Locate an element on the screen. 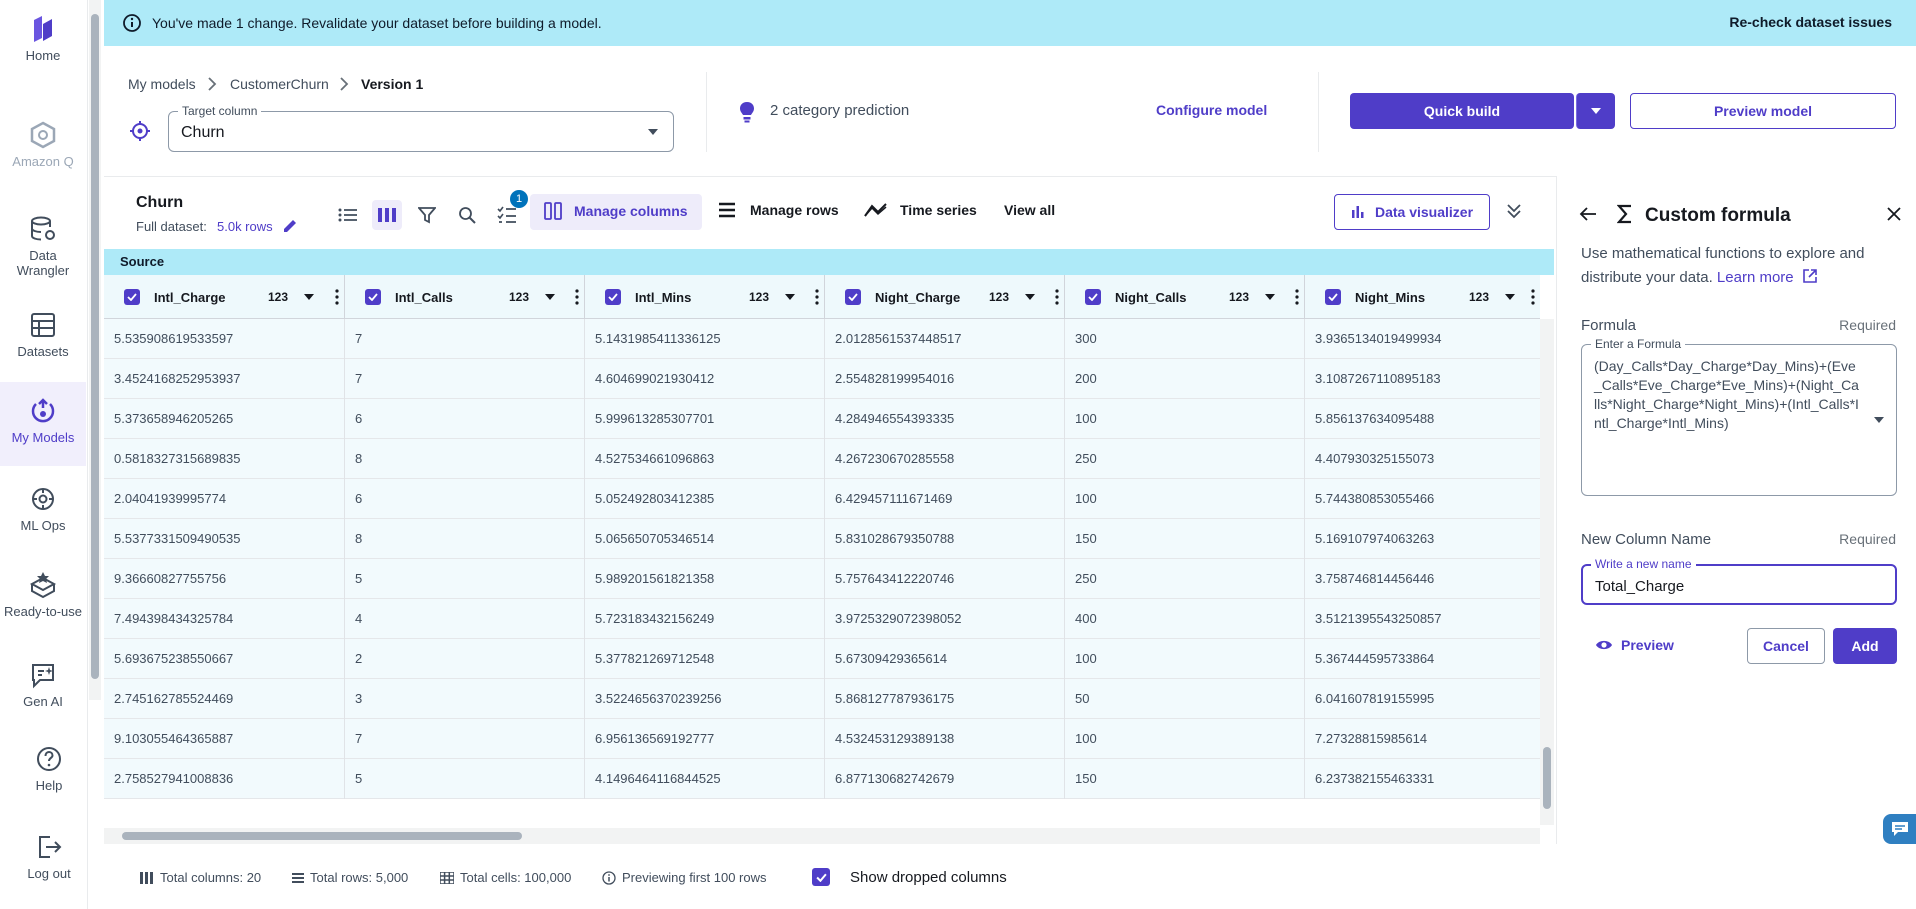  table-cell: 4 is located at coordinates (465, 619).